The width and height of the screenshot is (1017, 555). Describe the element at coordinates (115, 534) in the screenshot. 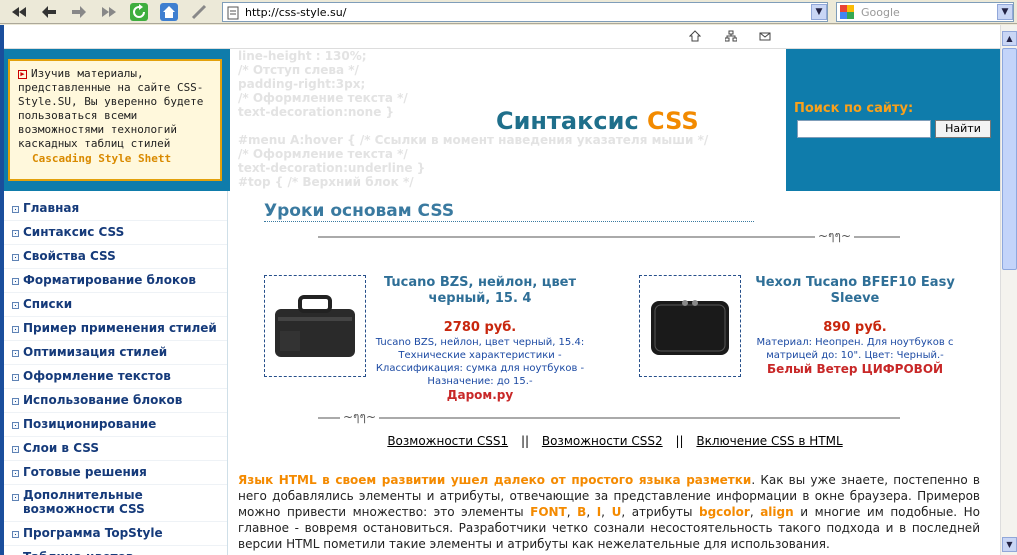

I see `menu-item: Программа TopStyle` at that location.